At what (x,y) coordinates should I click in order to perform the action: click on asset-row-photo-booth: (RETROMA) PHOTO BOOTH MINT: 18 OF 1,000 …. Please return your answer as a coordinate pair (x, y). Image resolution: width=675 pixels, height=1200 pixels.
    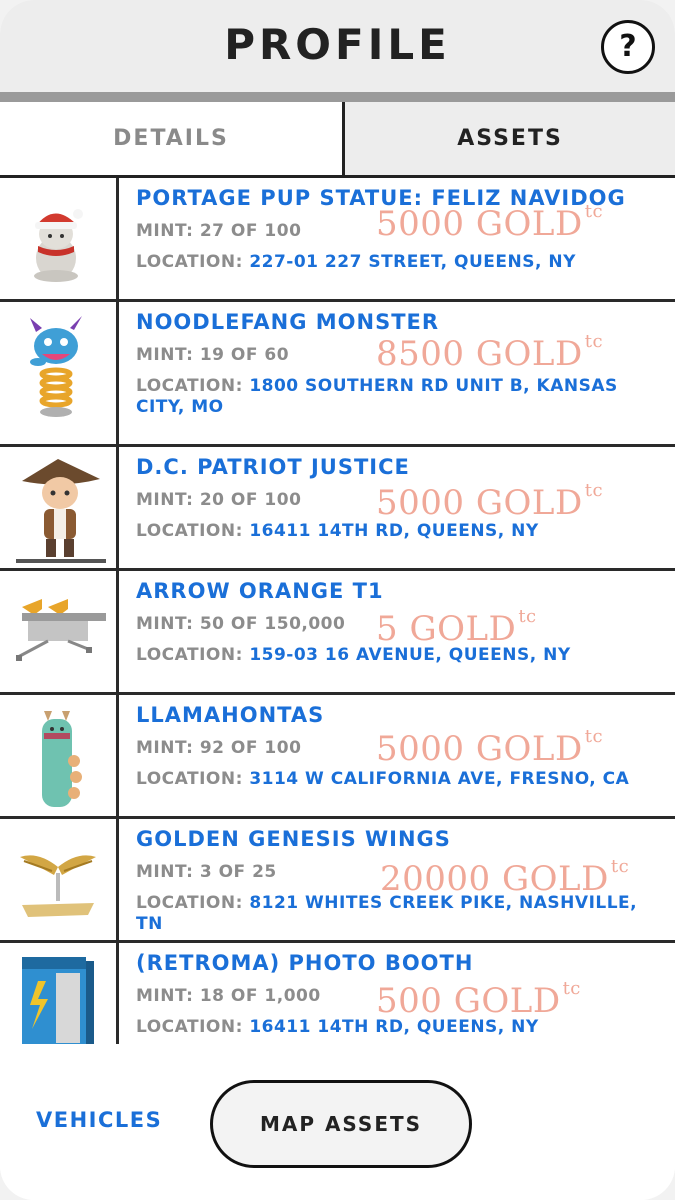
    Looking at the image, I should click on (337, 993).